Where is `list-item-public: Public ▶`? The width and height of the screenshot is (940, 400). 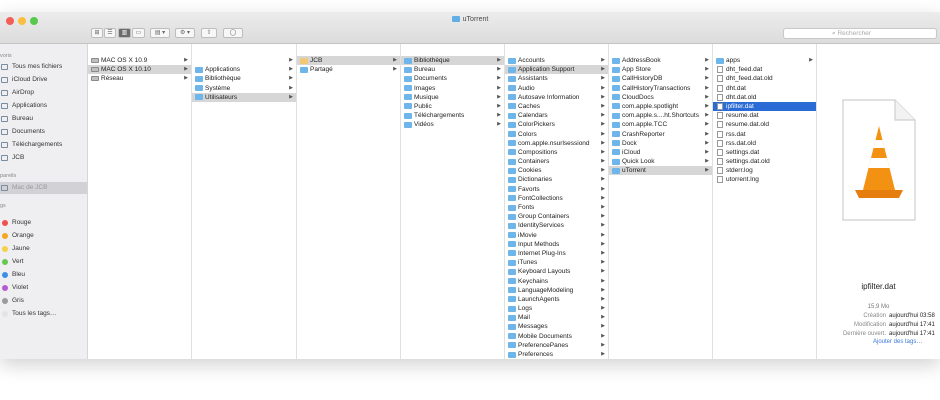
list-item-public: Public ▶ is located at coordinates (452, 106).